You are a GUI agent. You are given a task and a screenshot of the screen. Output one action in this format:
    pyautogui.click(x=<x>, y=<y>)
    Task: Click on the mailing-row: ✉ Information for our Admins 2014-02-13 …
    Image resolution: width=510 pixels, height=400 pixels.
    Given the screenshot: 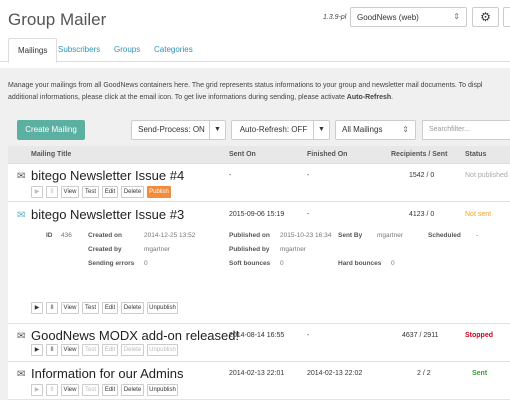 What is the action you would take?
    pyautogui.click(x=259, y=381)
    